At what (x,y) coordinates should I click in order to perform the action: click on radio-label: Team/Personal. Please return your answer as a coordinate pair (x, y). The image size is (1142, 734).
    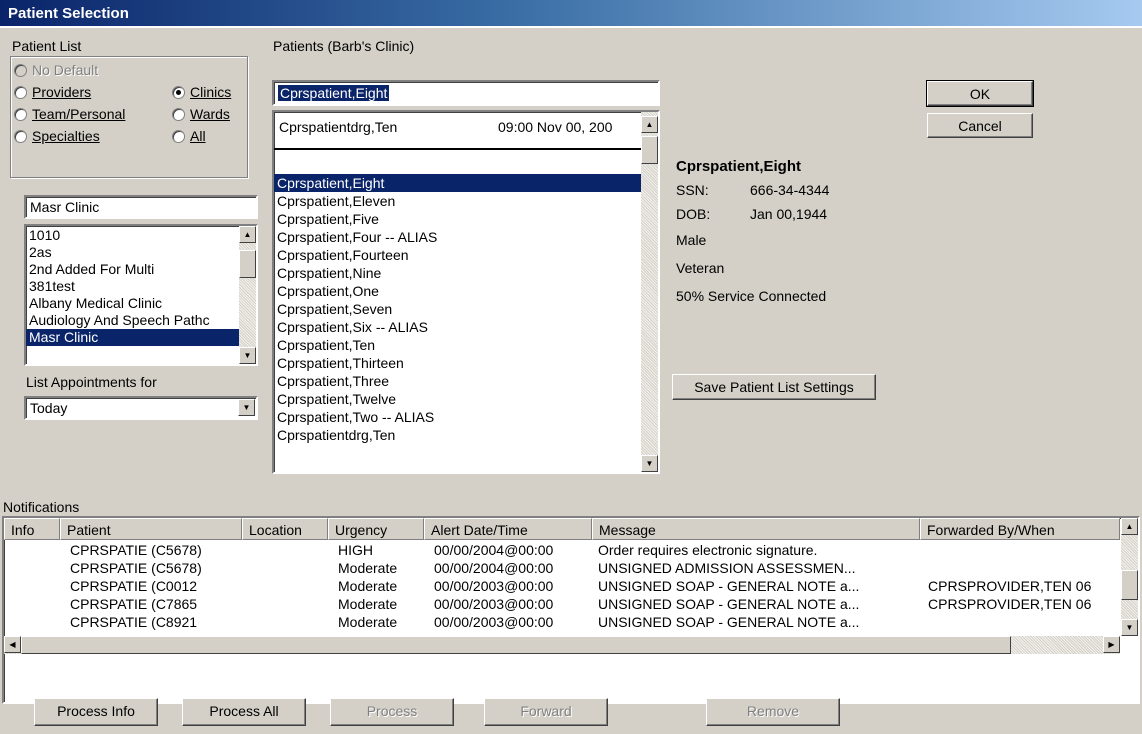
    Looking at the image, I should click on (79, 114).